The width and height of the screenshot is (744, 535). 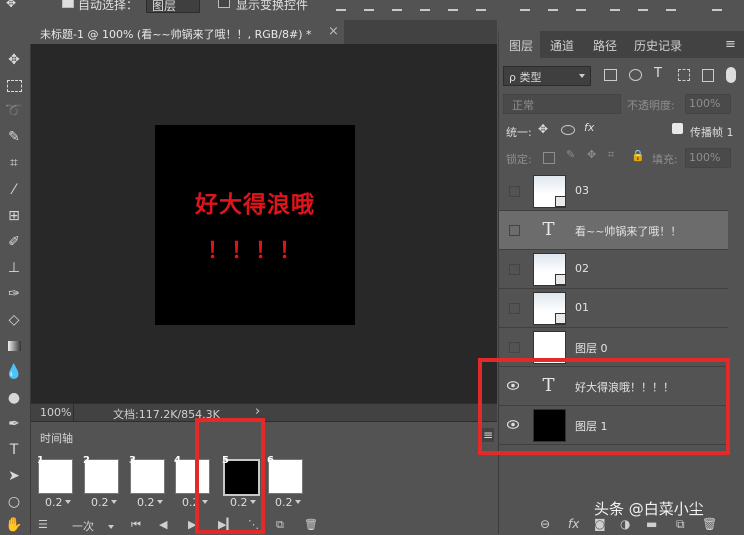 I want to click on auto-select-checkbox, so click(x=68, y=4).